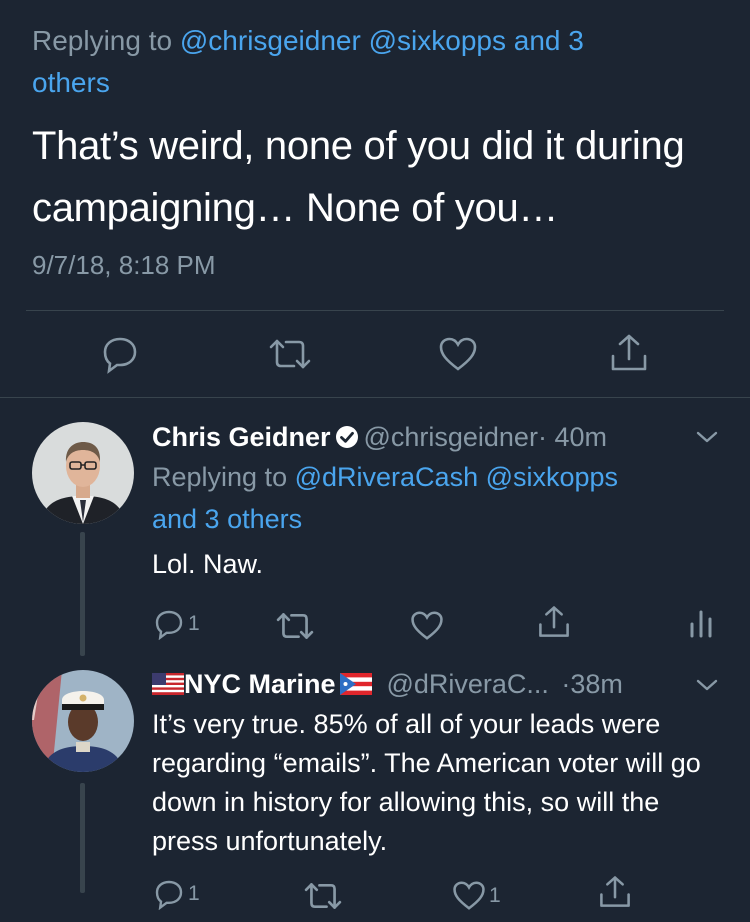 The height and width of the screenshot is (922, 750). I want to click on avatar-nyc-marine, so click(83, 721).